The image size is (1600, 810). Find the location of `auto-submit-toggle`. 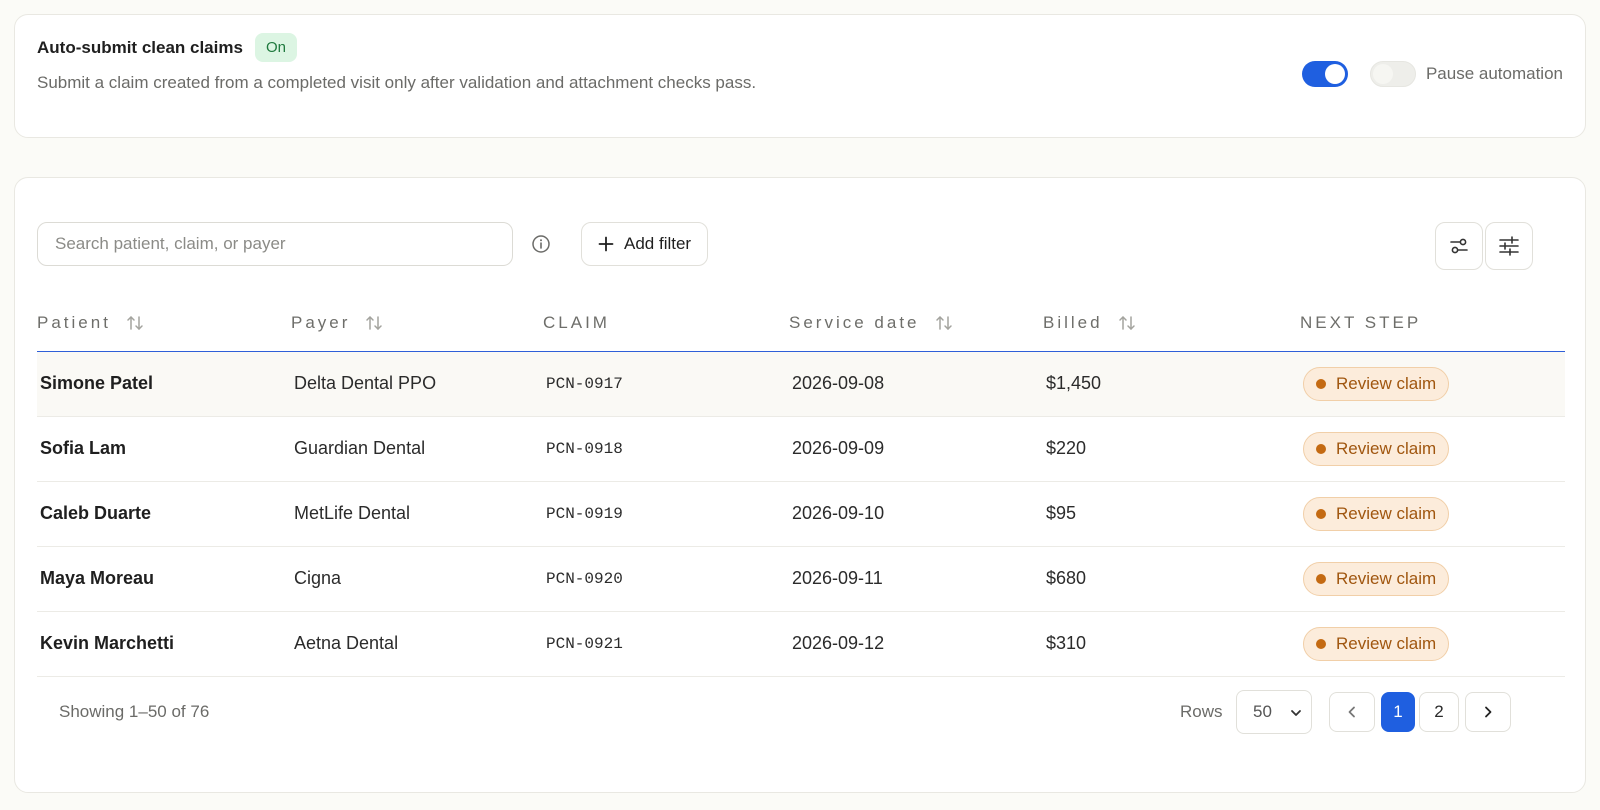

auto-submit-toggle is located at coordinates (1324, 74).